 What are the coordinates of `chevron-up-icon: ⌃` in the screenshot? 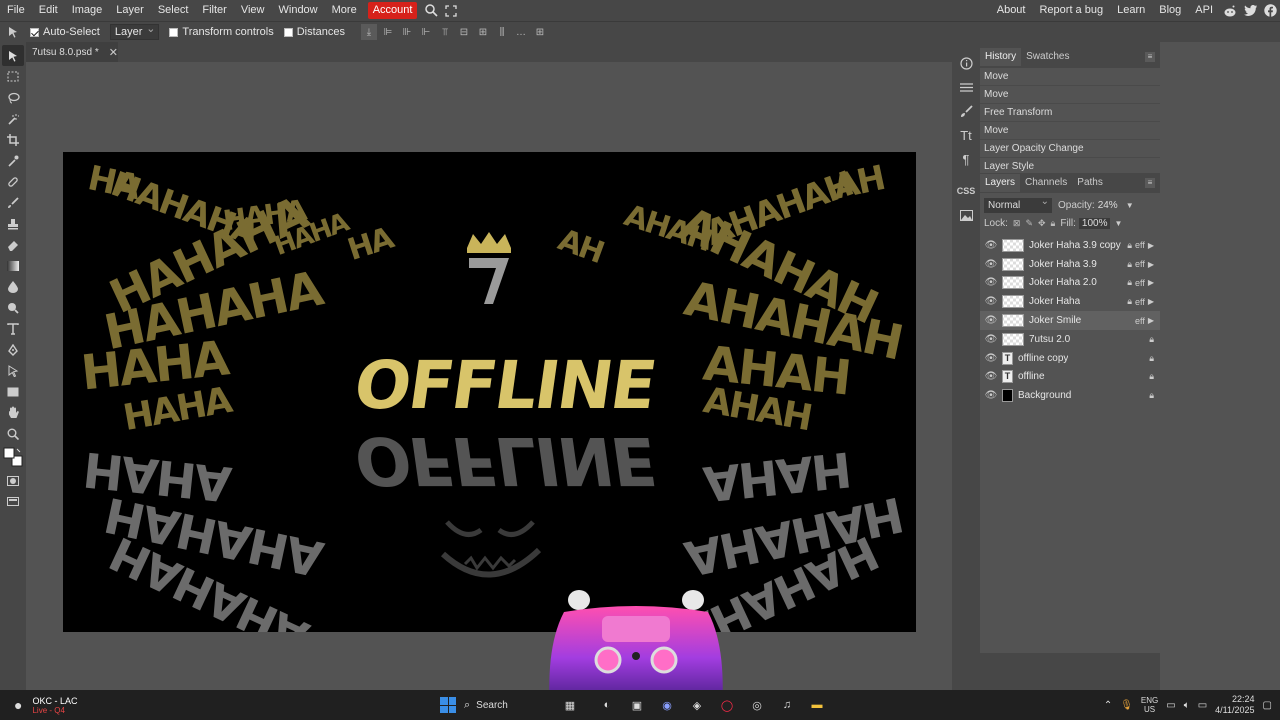 It's located at (1108, 705).